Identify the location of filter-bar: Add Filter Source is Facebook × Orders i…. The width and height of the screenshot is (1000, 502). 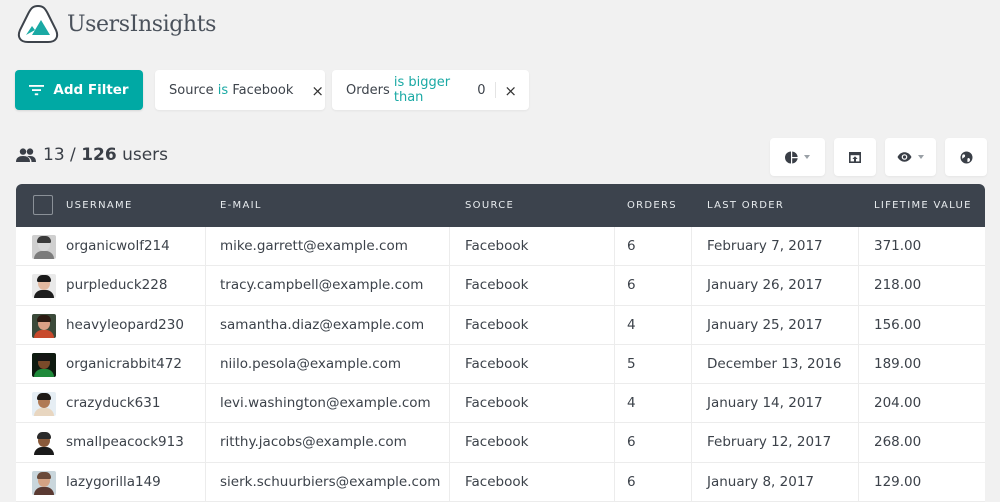
(272, 90).